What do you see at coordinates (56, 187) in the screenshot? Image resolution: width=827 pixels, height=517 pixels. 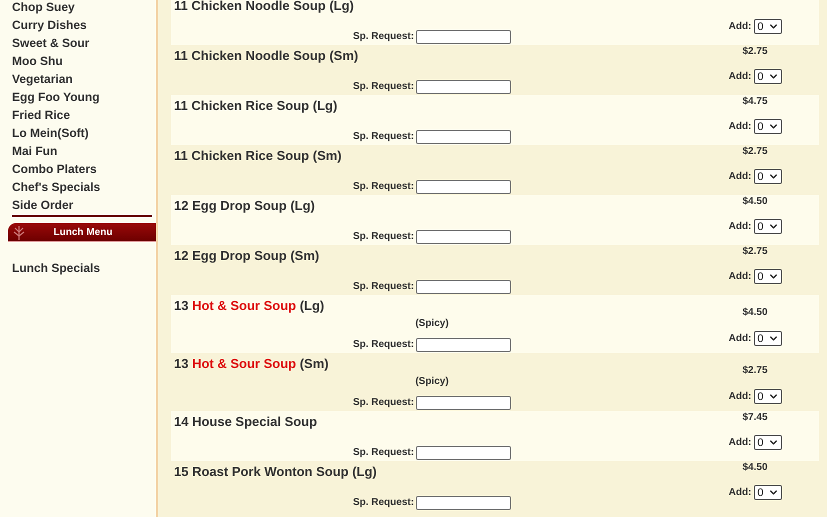 I see `category-link: Chef's Specials` at bounding box center [56, 187].